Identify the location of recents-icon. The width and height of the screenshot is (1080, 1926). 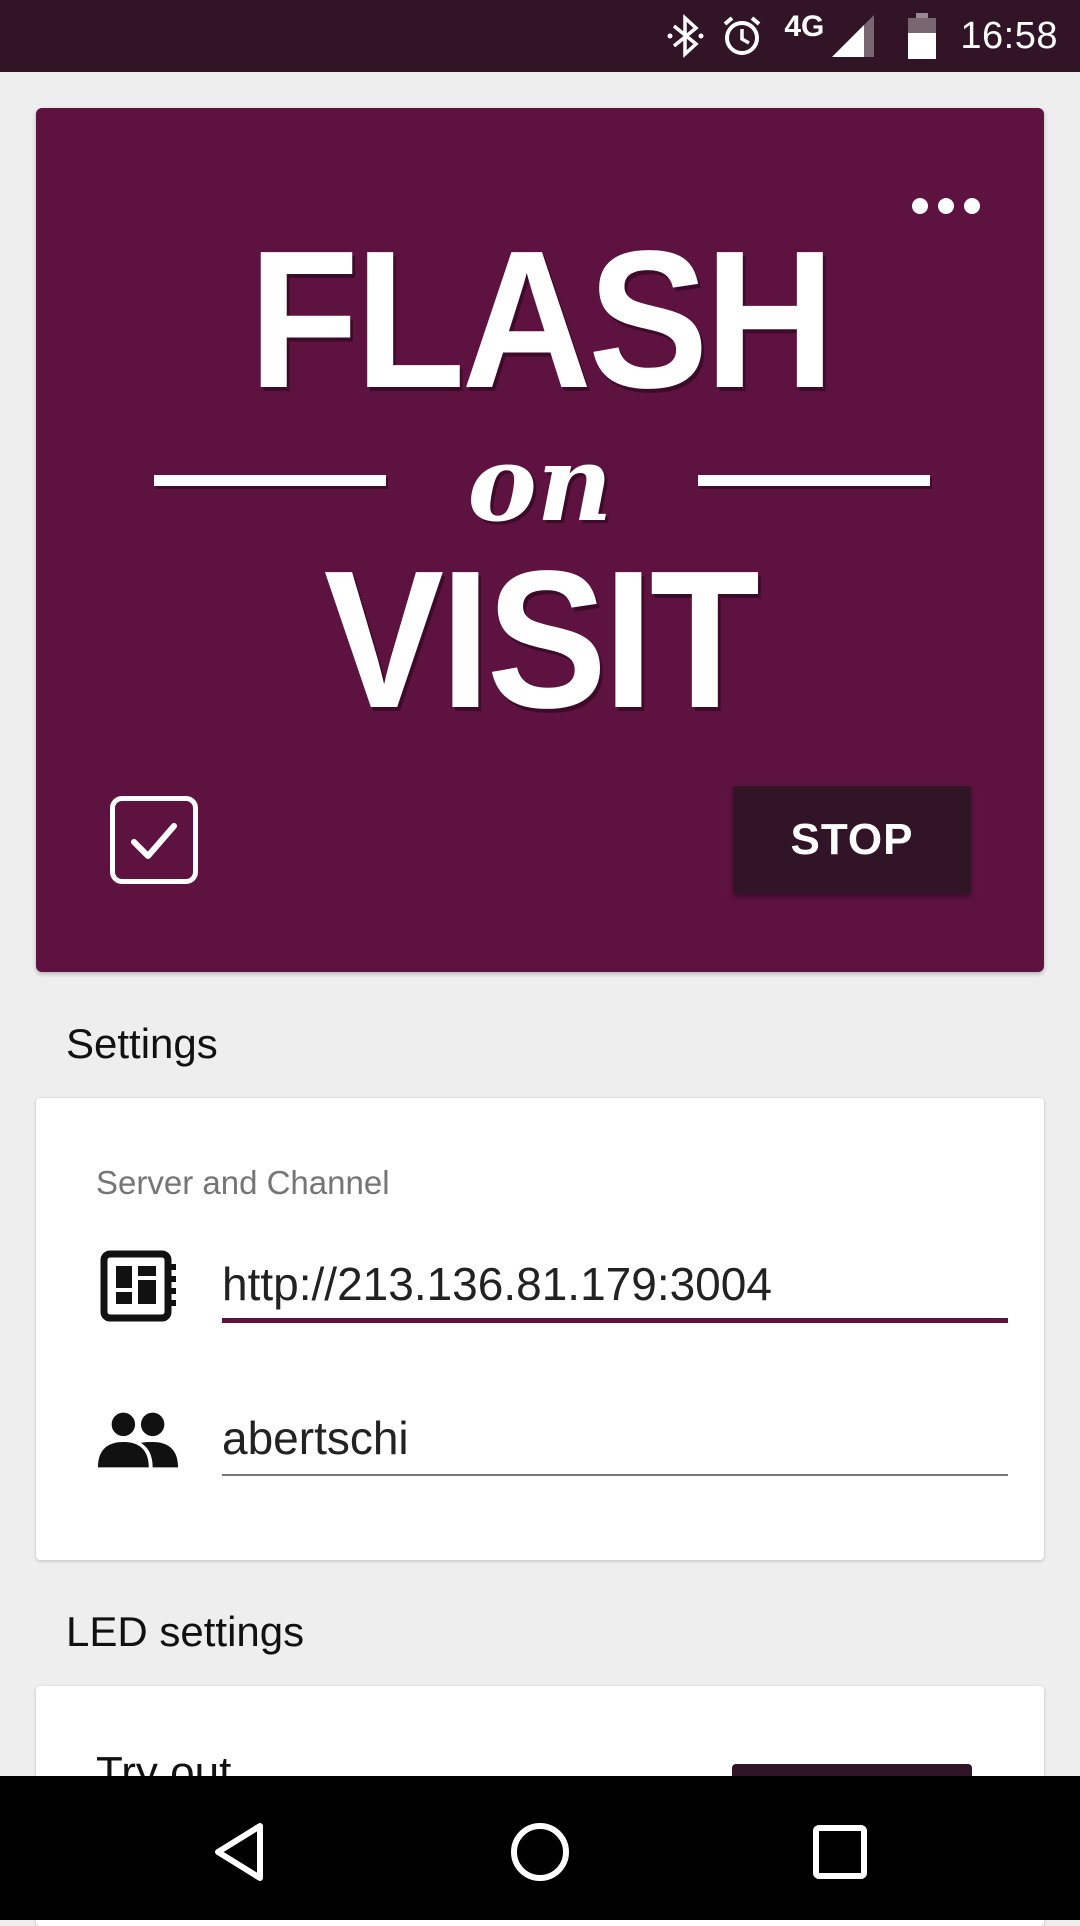
(840, 1852).